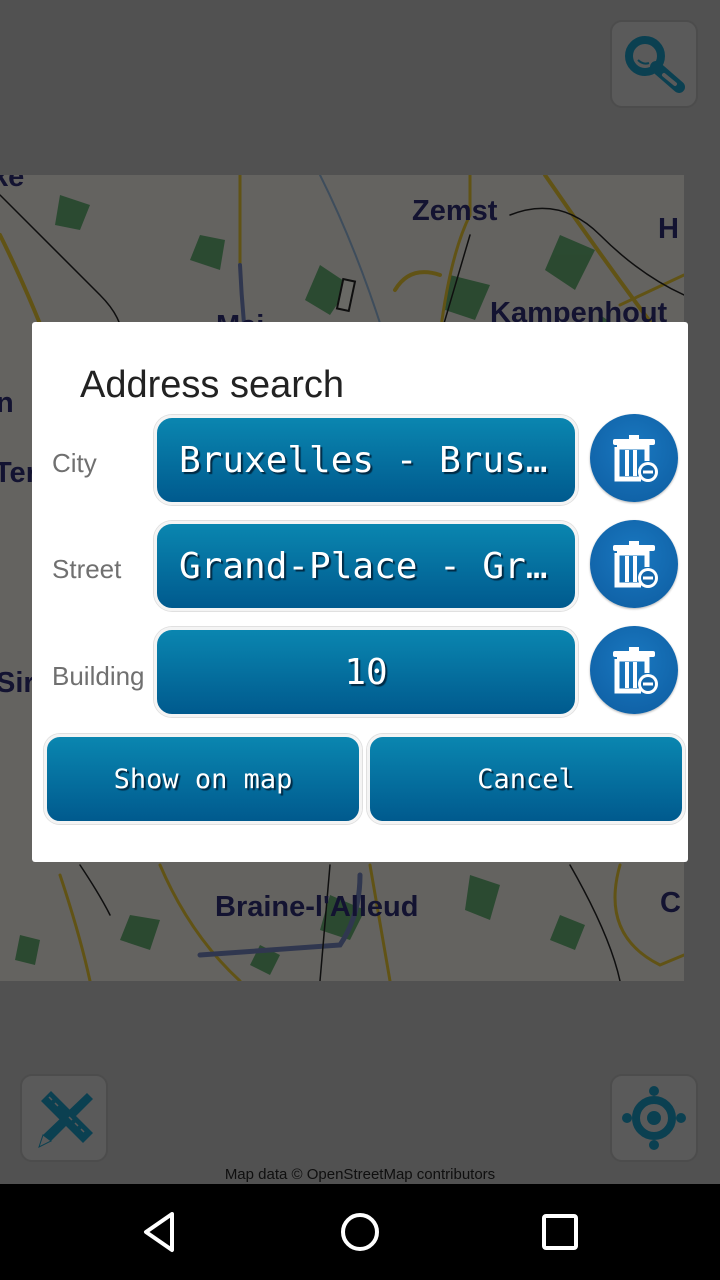  I want to click on building-label: Building, so click(98, 676).